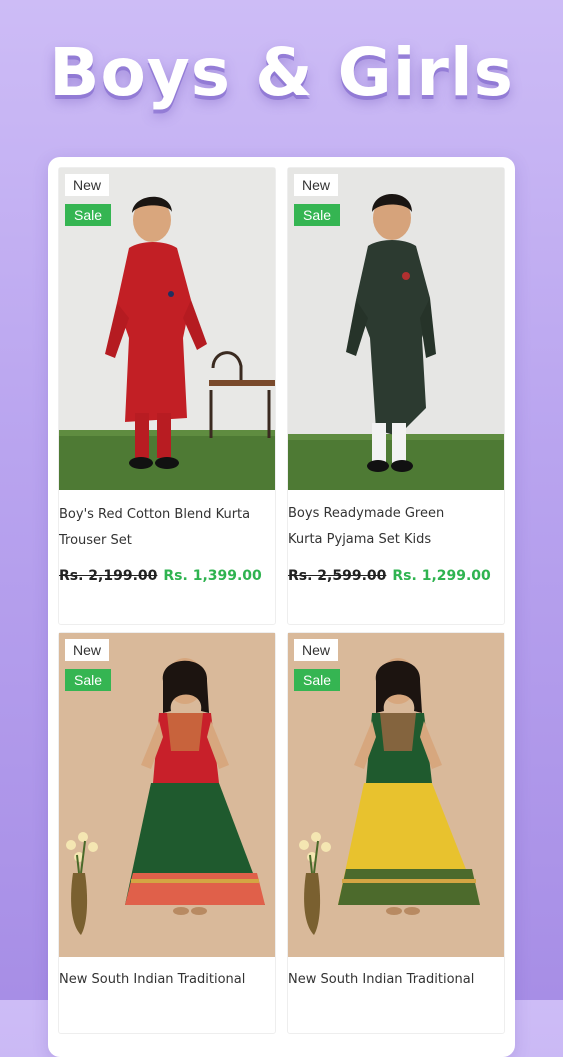  Describe the element at coordinates (337, 576) in the screenshot. I see `original-price: Rs. 2,599.00` at that location.